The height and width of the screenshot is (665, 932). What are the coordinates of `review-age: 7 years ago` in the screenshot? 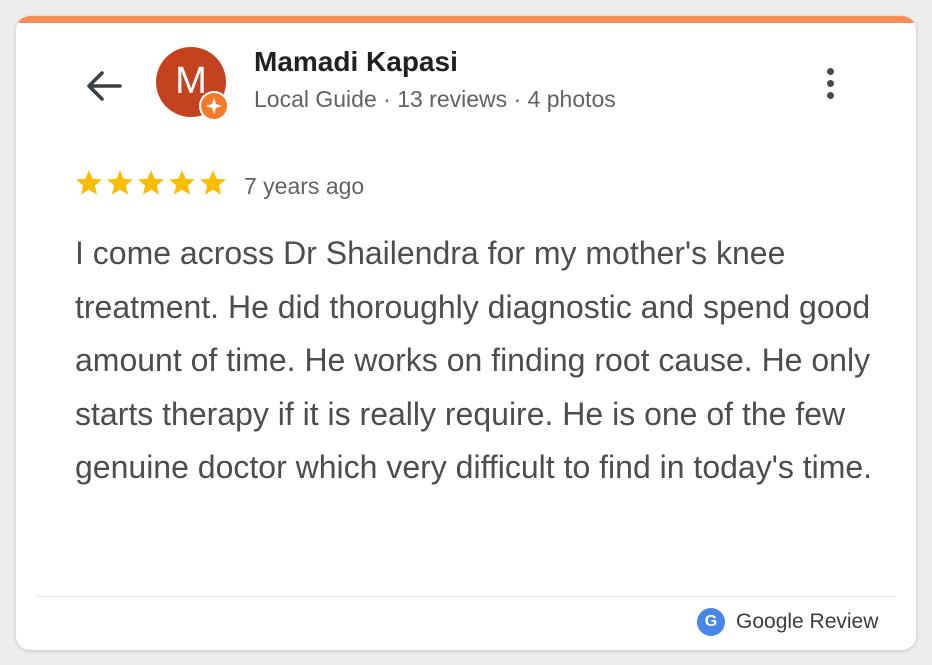 It's located at (304, 186).